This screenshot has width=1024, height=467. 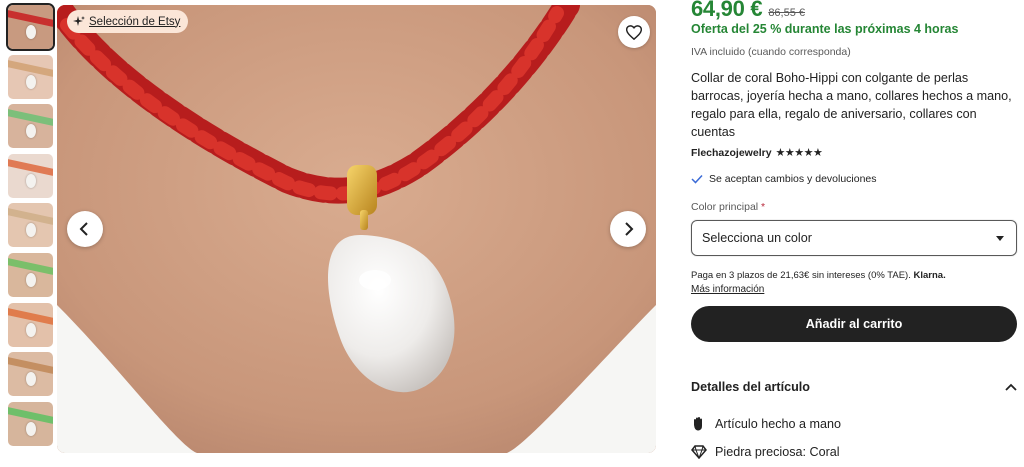 What do you see at coordinates (750, 387) in the screenshot?
I see `item-details-heading: Detalles del artículo` at bounding box center [750, 387].